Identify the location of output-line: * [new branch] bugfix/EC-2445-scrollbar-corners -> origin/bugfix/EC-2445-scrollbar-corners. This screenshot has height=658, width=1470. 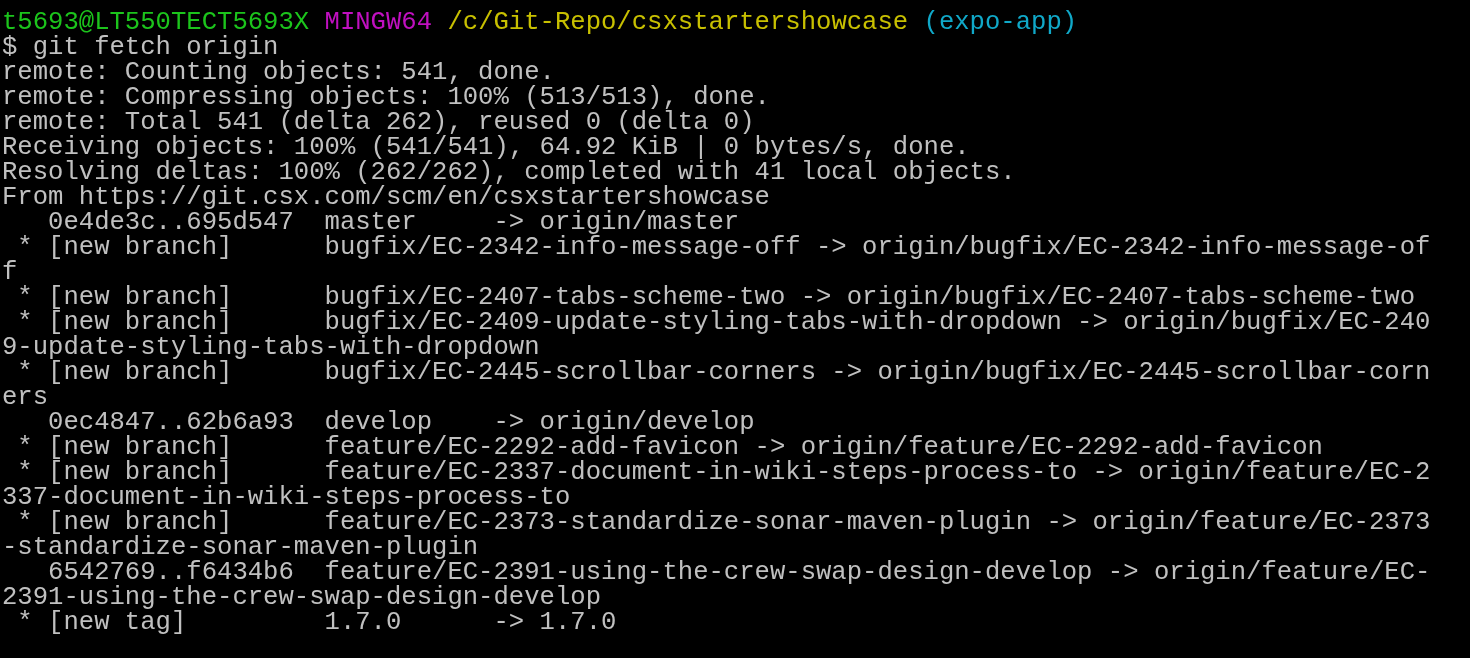
(716, 385).